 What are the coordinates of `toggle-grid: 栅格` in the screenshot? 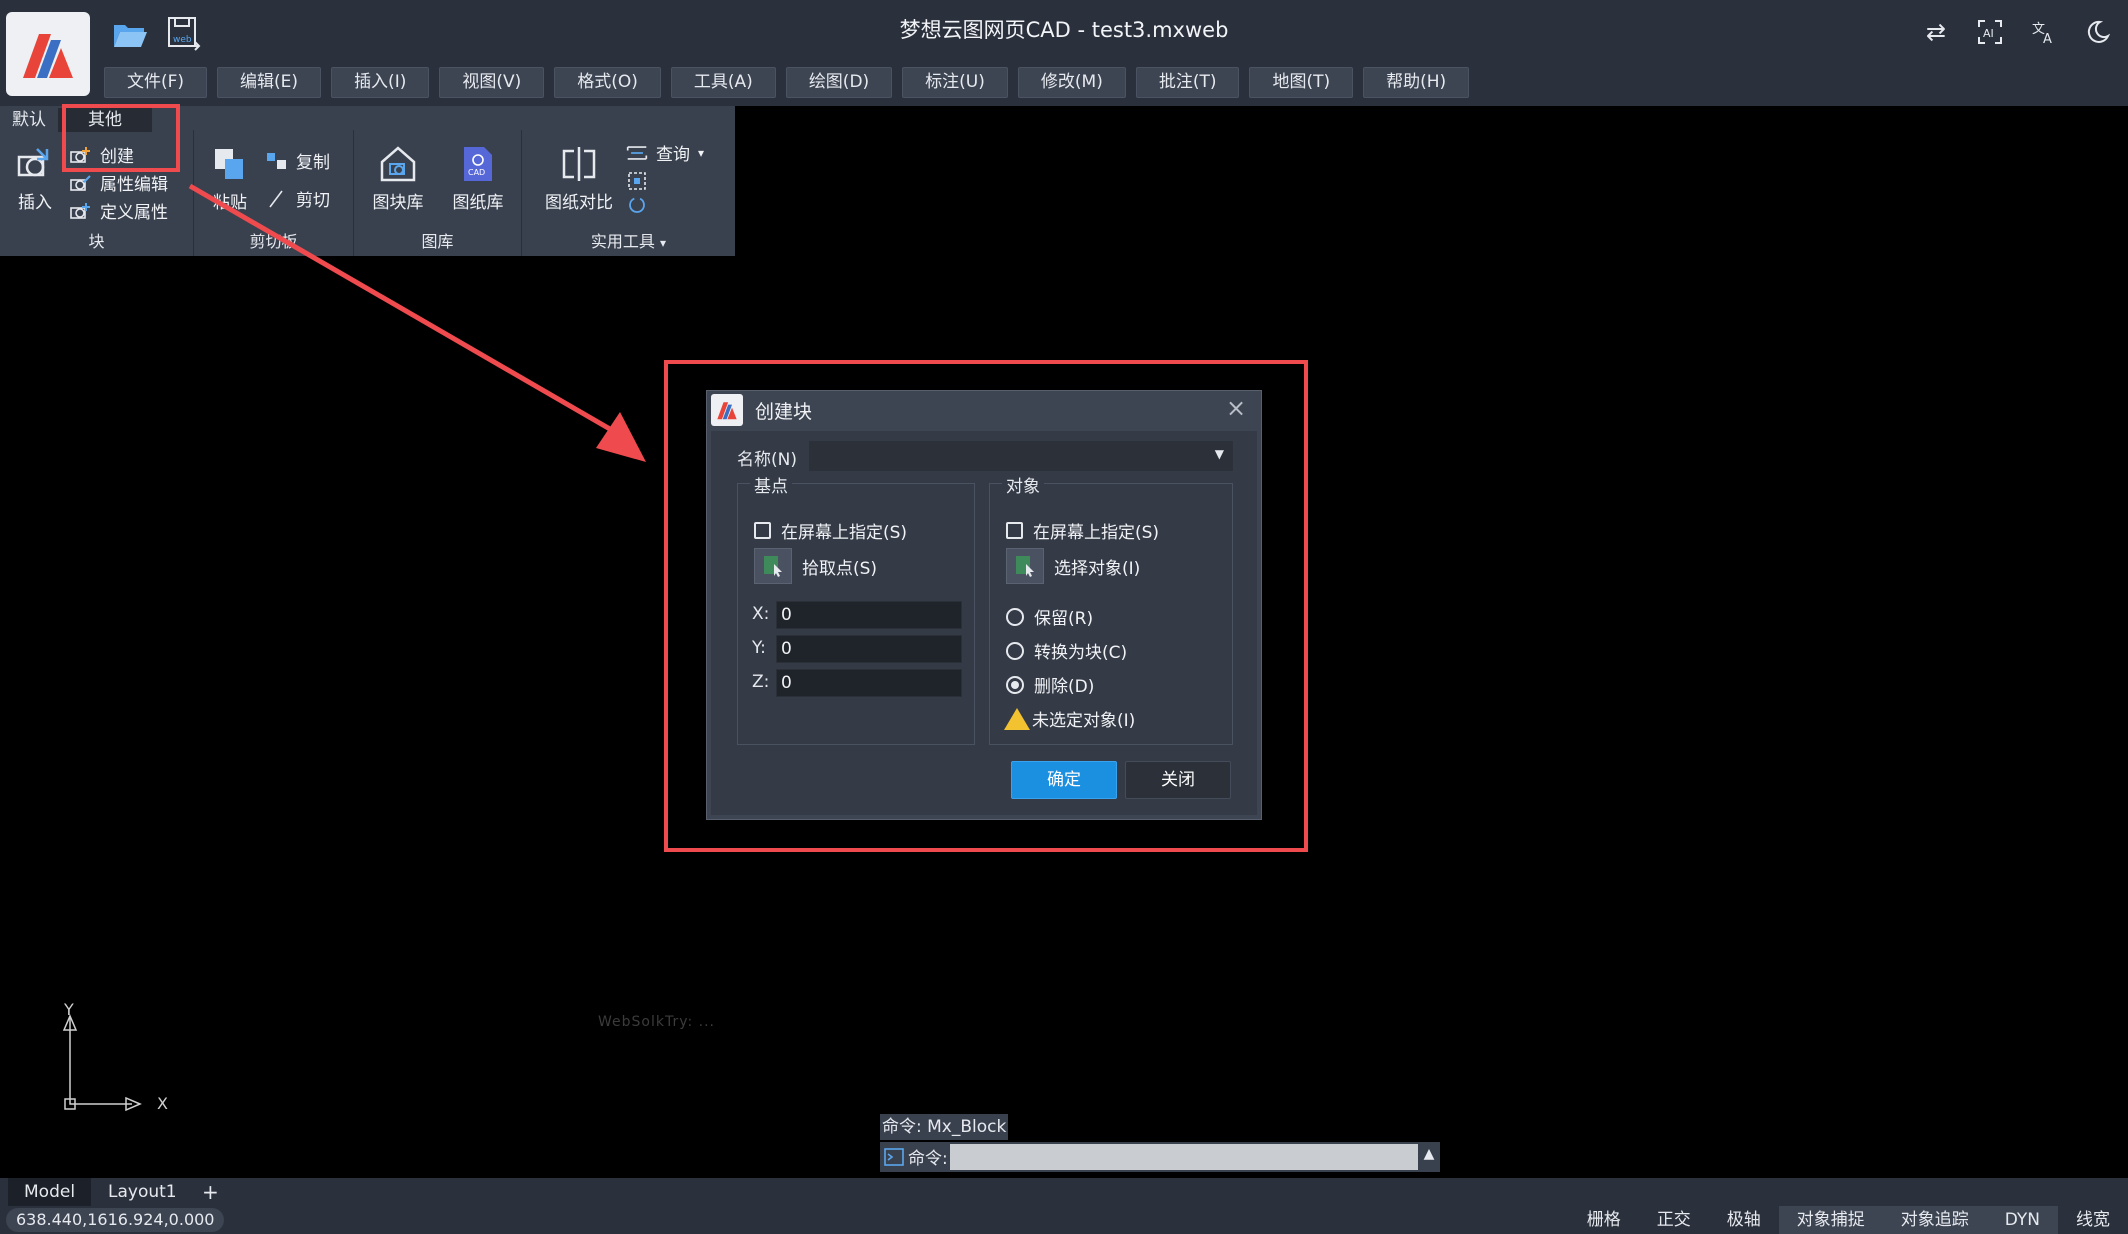 It's located at (1604, 1220).